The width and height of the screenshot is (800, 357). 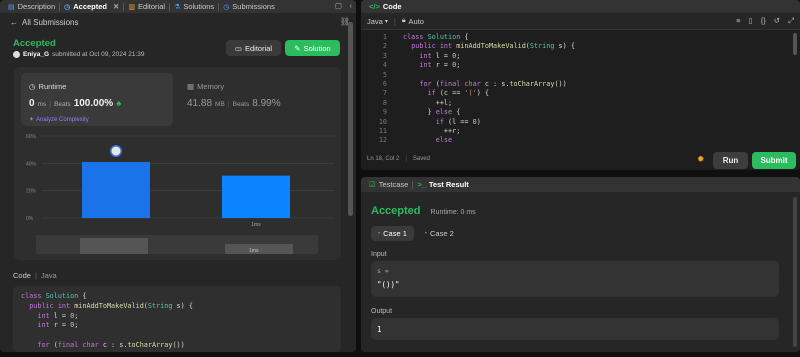 What do you see at coordinates (31, 6) in the screenshot?
I see `tab-description: ▤ Description` at bounding box center [31, 6].